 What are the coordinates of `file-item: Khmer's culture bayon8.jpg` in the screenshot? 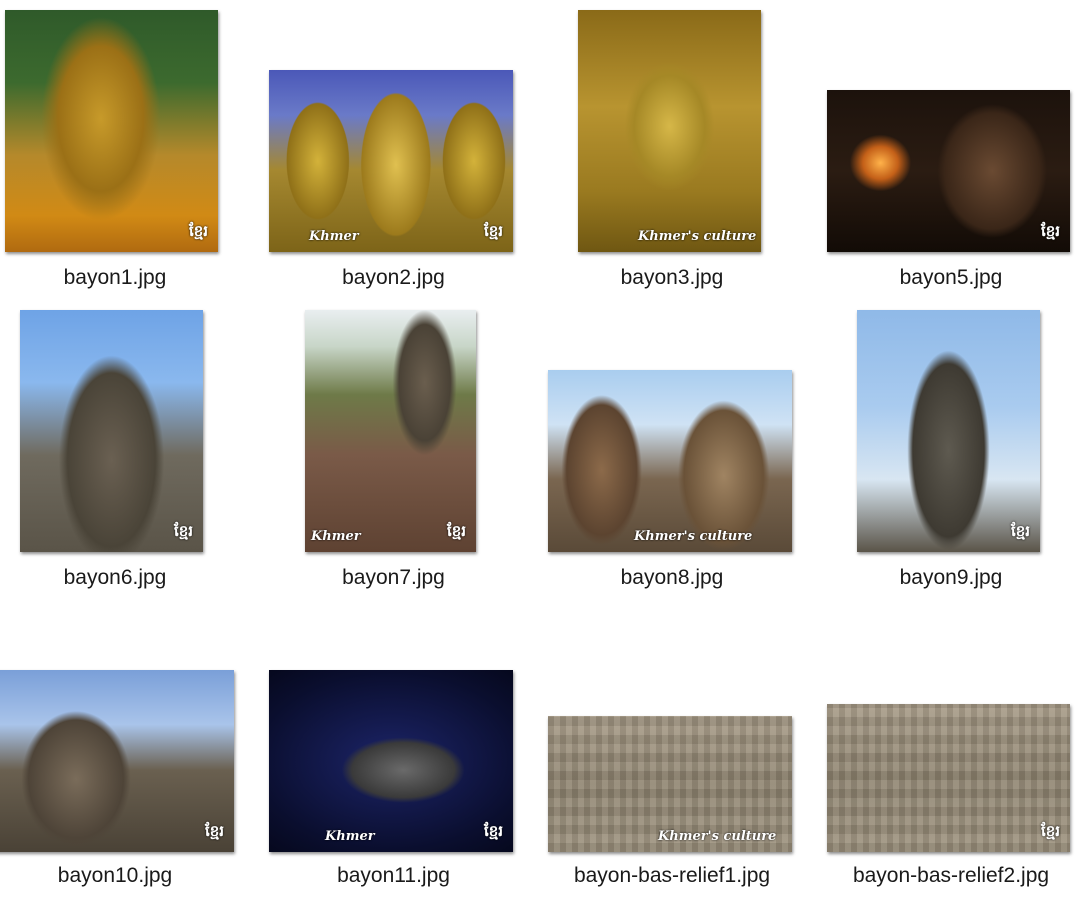 It's located at (677, 450).